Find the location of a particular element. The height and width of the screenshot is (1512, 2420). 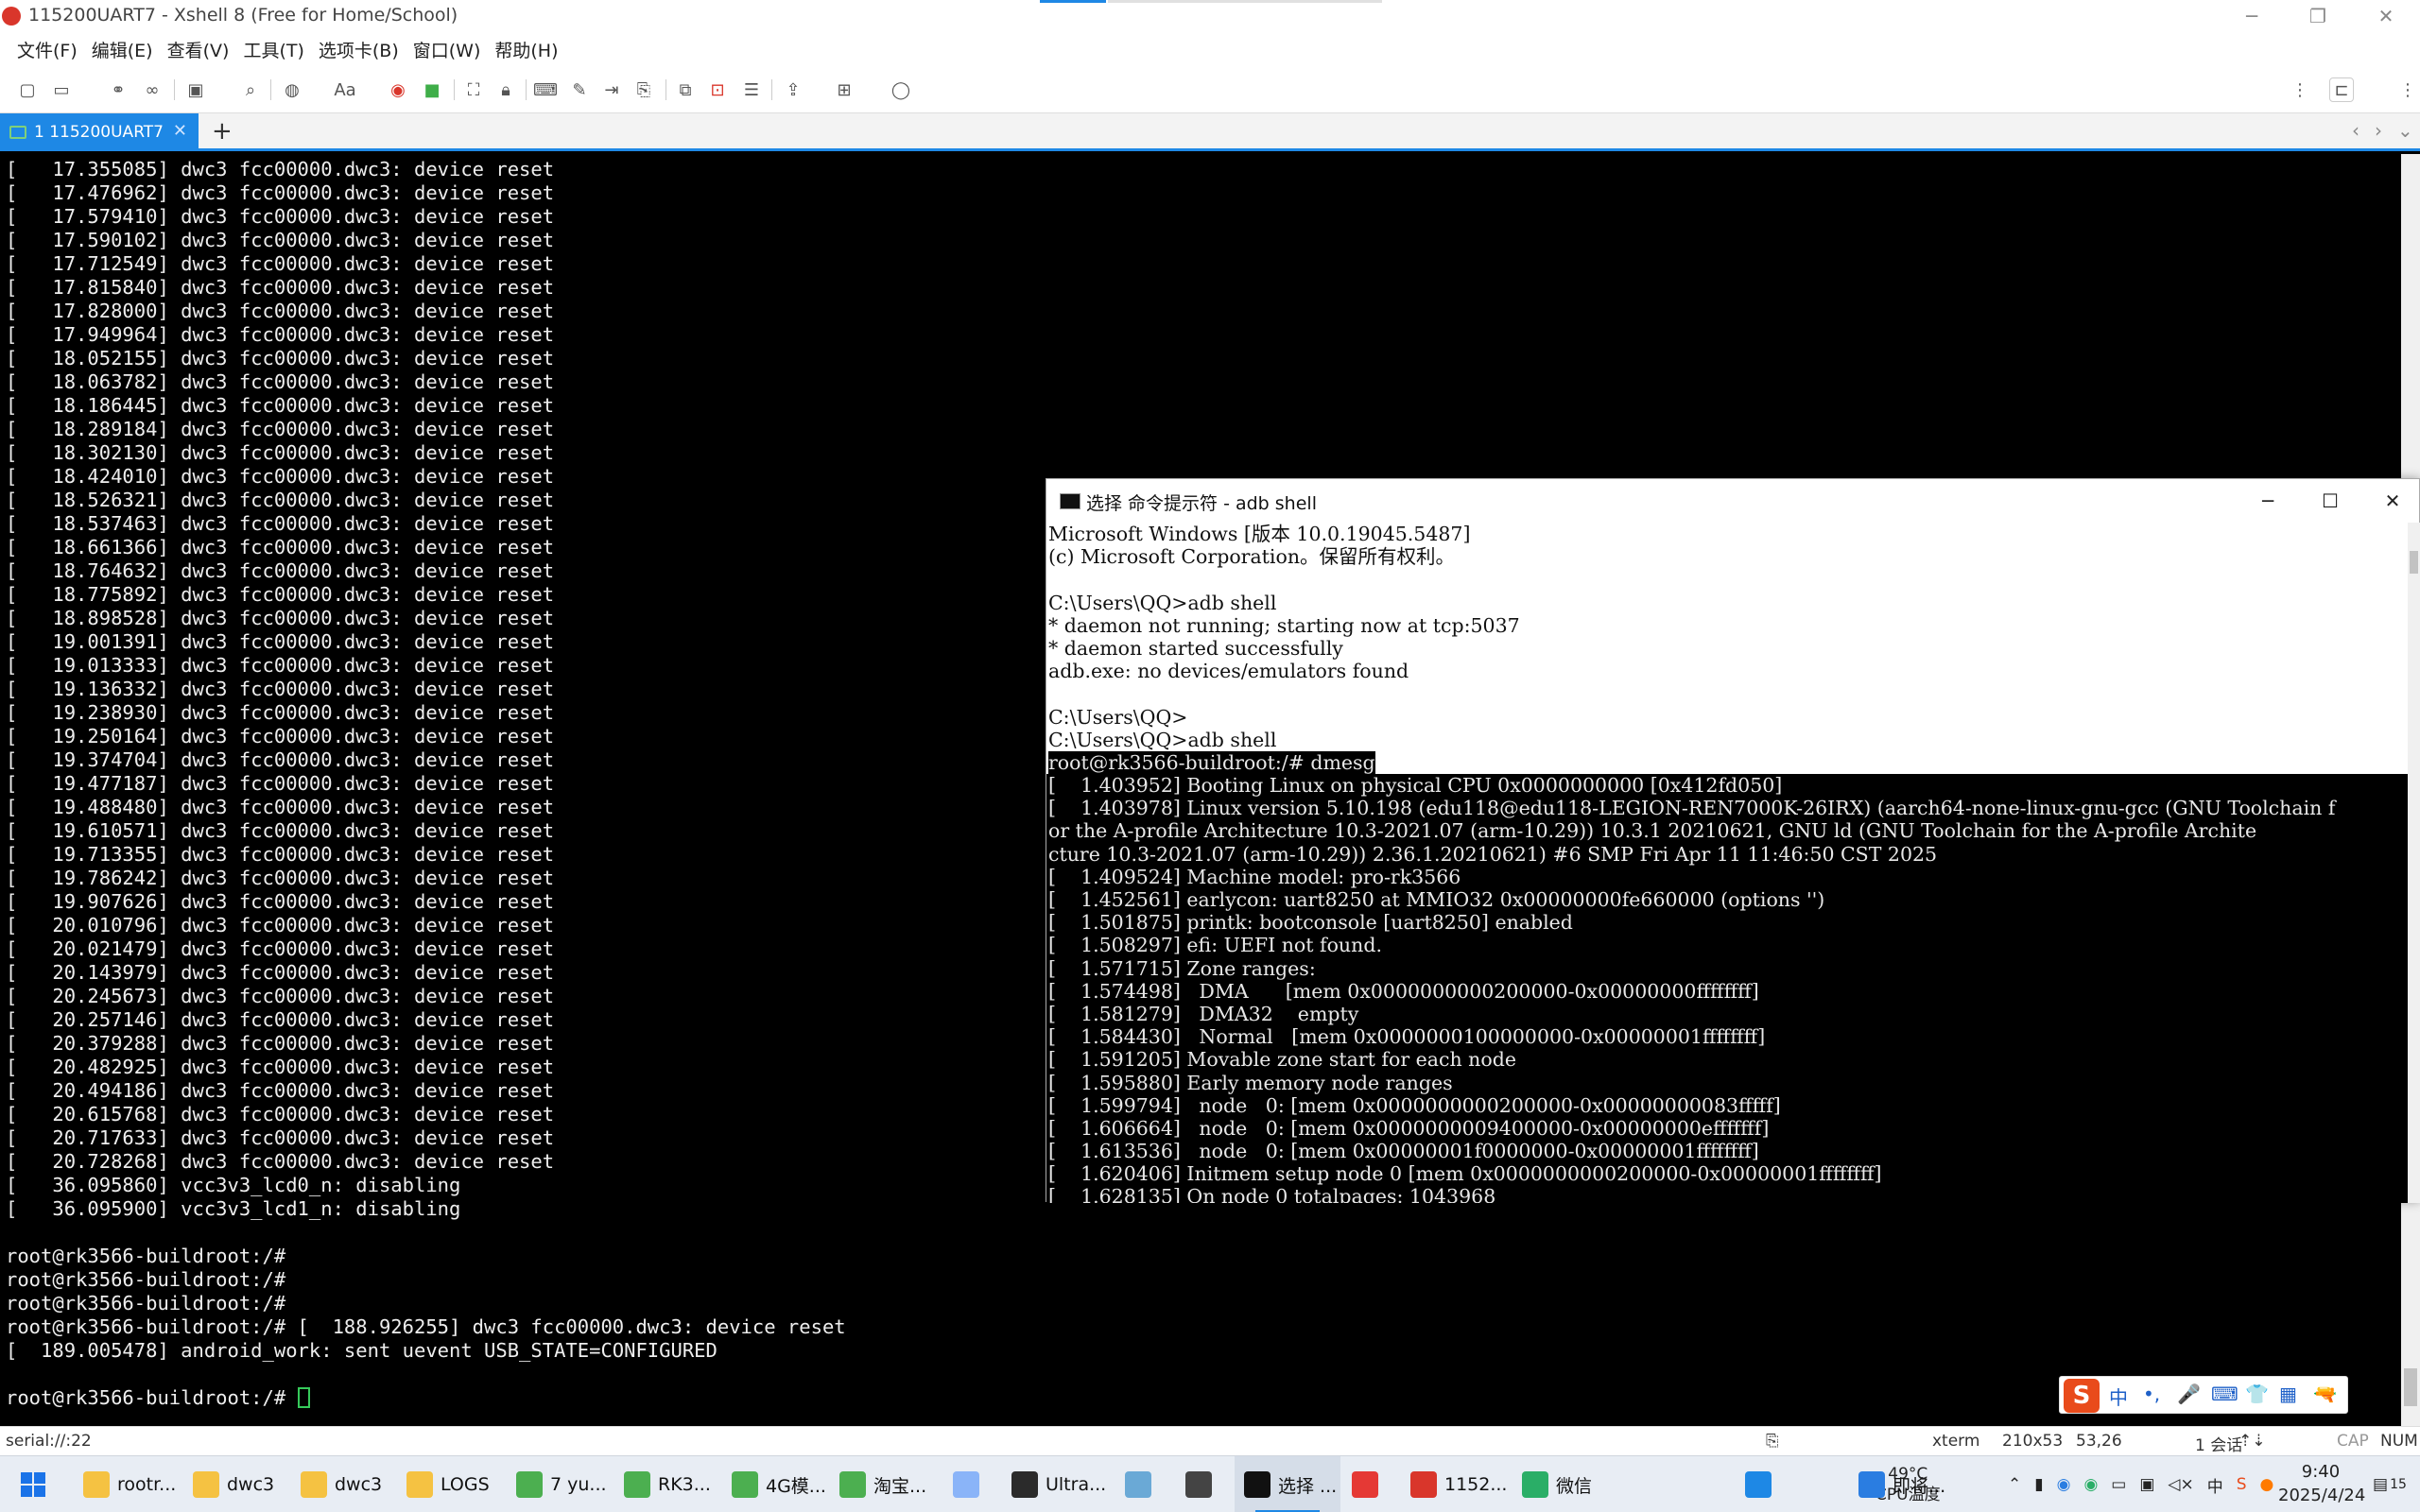

menu-view: 查看(V) is located at coordinates (198, 49).